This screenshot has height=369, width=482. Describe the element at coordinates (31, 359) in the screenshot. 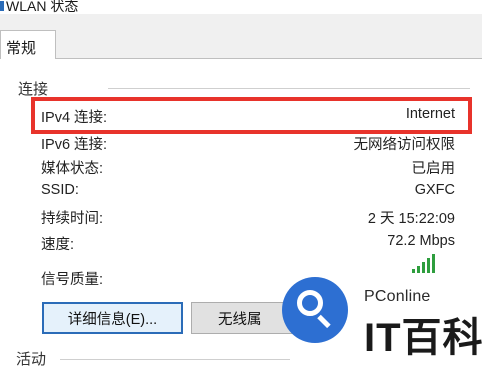

I see `activity-group-label: 活动` at that location.